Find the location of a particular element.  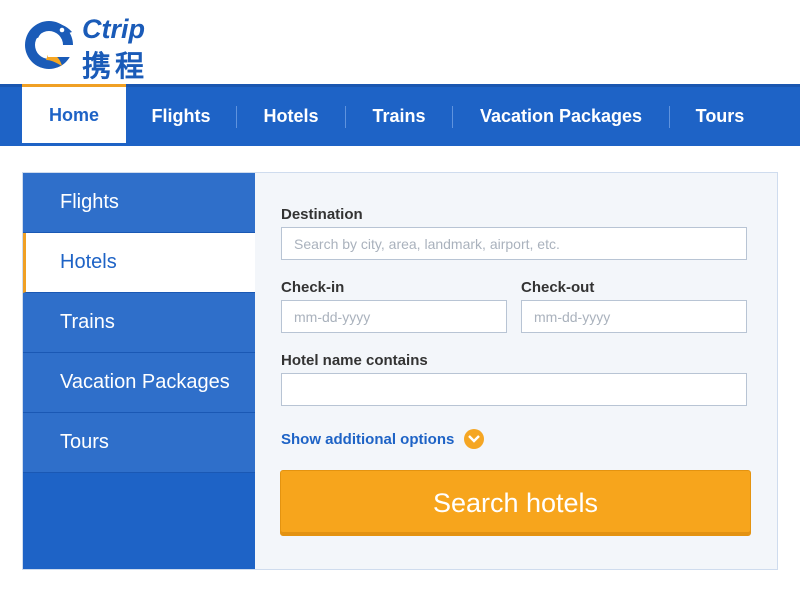

topnav-hotels: Hotels is located at coordinates (291, 116).